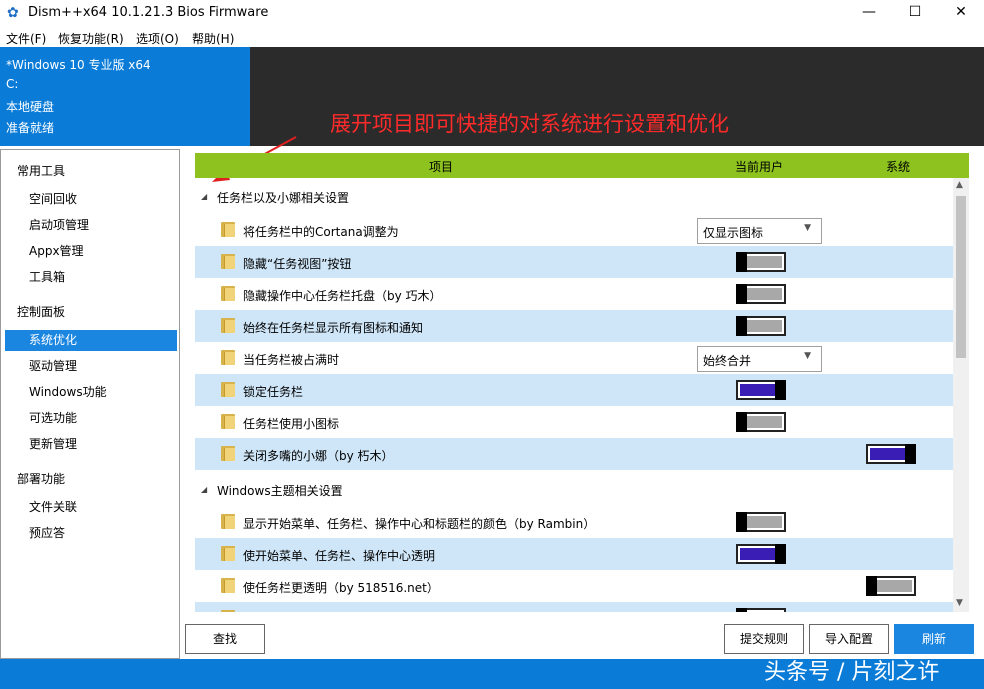 The image size is (984, 689). Describe the element at coordinates (297, 264) in the screenshot. I see `row-label: 隐藏“任务视图”按钮` at that location.